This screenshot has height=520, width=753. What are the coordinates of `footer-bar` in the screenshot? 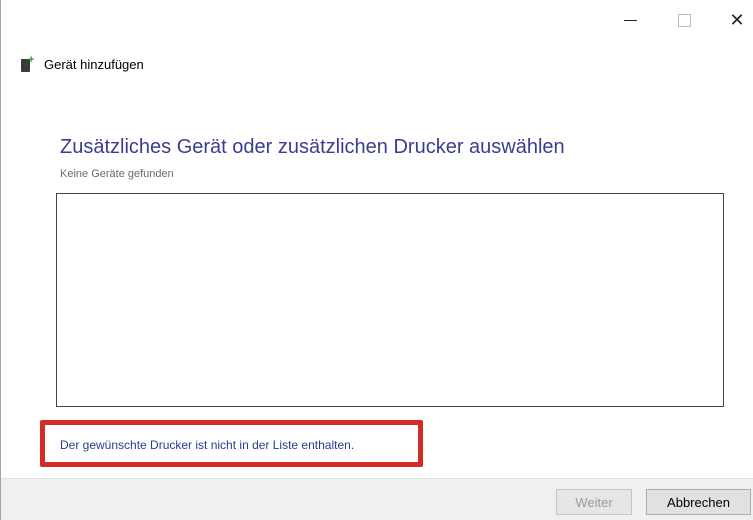 It's located at (377, 499).